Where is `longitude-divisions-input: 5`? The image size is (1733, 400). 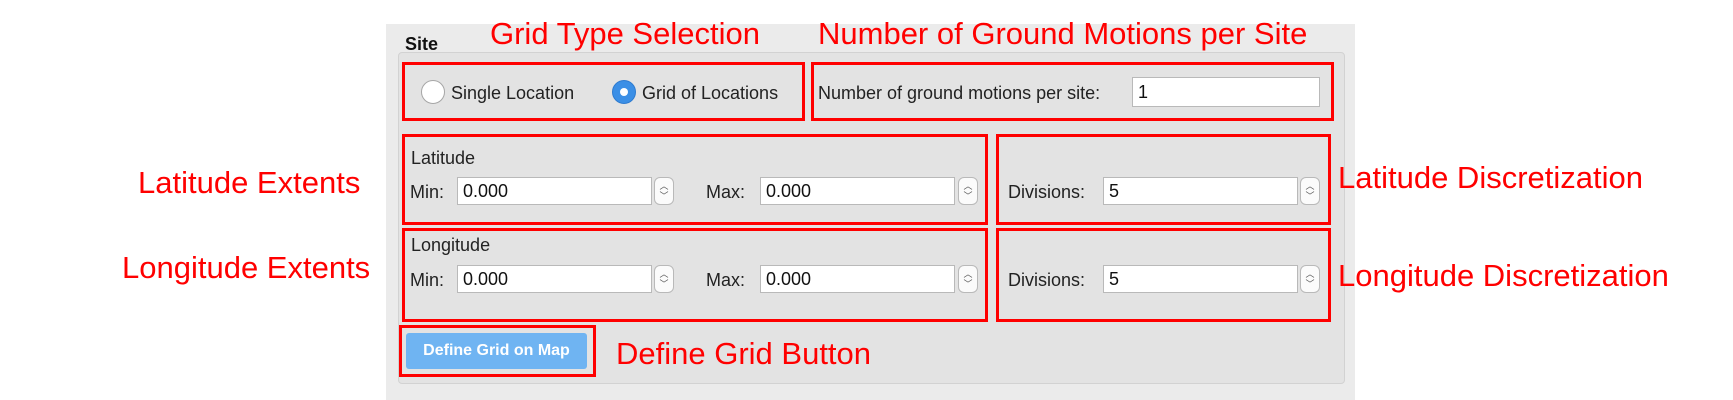
longitude-divisions-input: 5 is located at coordinates (1200, 279).